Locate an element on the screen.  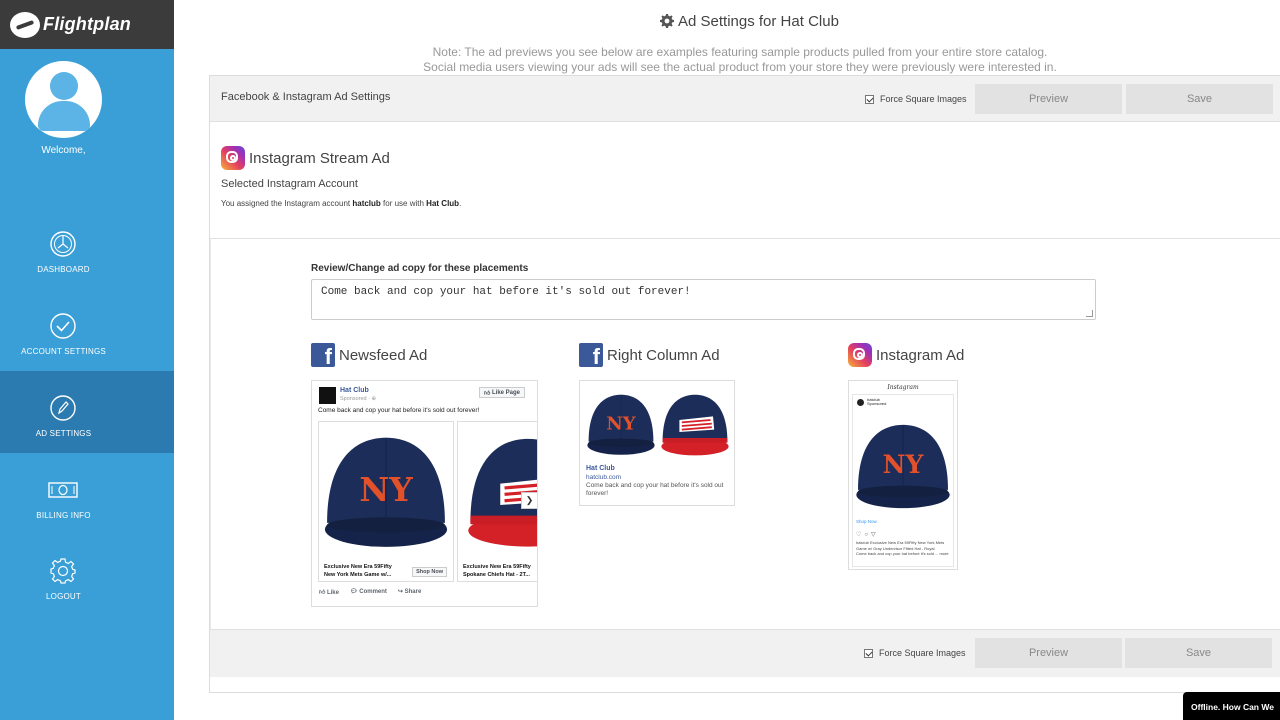
instagram-ad-title: Instagram Ad is located at coordinates (920, 355).